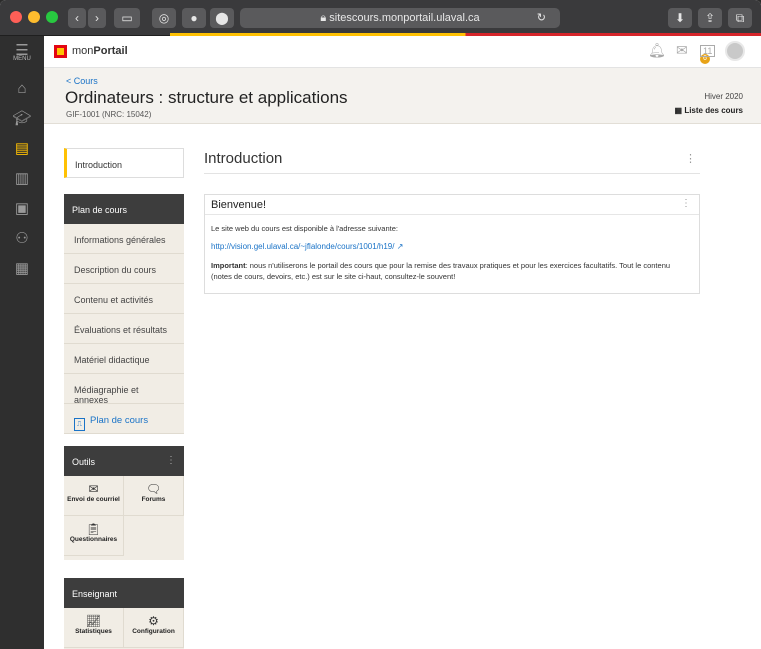 The image size is (761, 649). What do you see at coordinates (84, 462) in the screenshot?
I see `tools-heading-label: Outils` at bounding box center [84, 462].